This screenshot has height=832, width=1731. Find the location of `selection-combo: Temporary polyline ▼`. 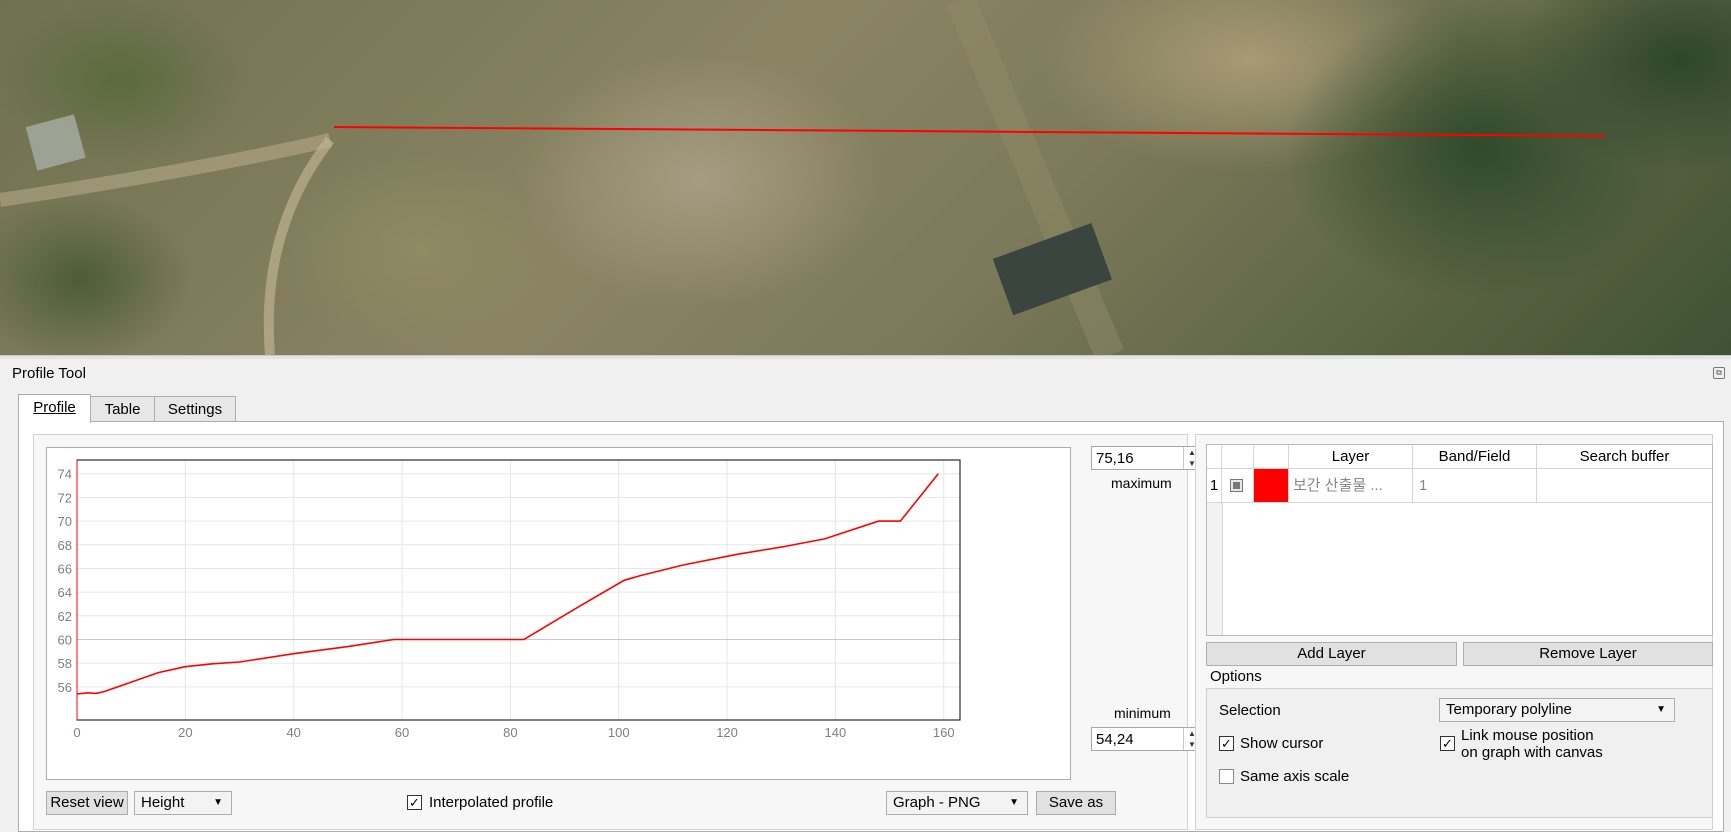

selection-combo: Temporary polyline ▼ is located at coordinates (1557, 710).